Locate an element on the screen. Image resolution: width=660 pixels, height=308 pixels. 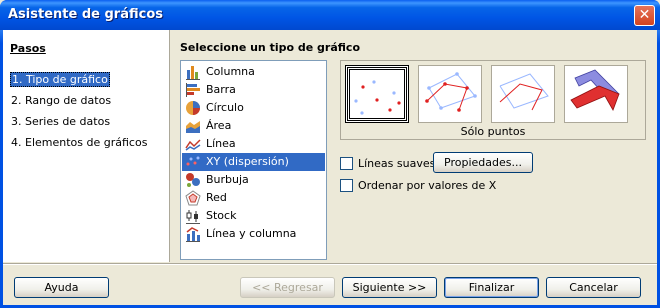
bar-chart-icon is located at coordinates (193, 90).